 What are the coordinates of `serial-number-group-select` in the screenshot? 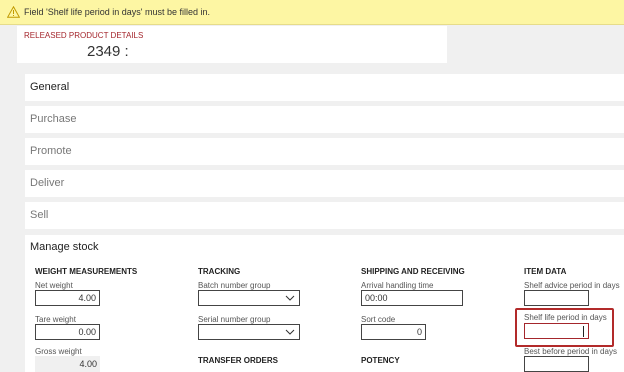 It's located at (249, 332).